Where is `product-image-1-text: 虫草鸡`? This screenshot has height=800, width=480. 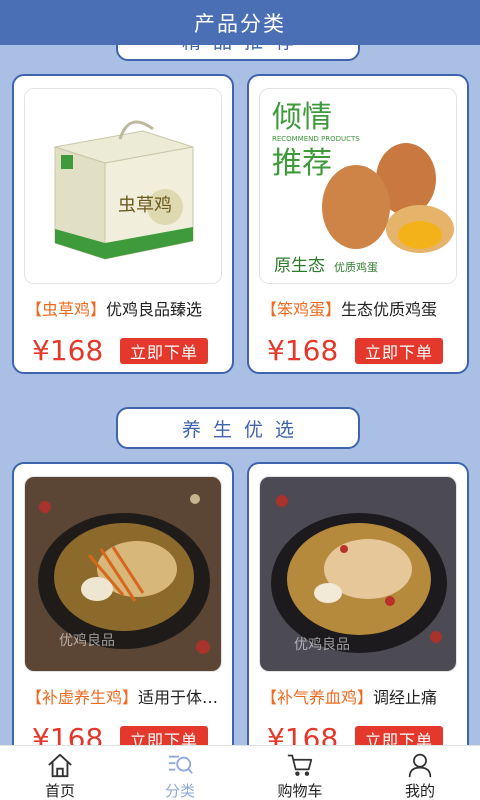 product-image-1-text: 虫草鸡 is located at coordinates (145, 205).